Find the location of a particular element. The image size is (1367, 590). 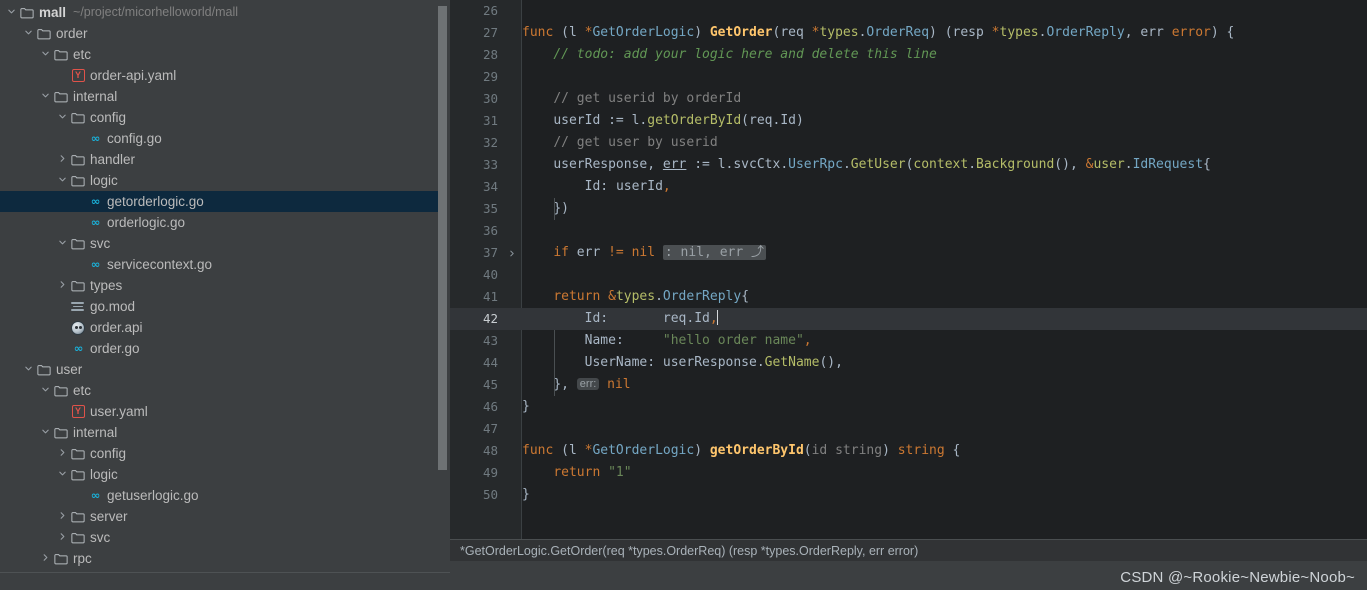

code-line-40: 40 is located at coordinates (908, 275).